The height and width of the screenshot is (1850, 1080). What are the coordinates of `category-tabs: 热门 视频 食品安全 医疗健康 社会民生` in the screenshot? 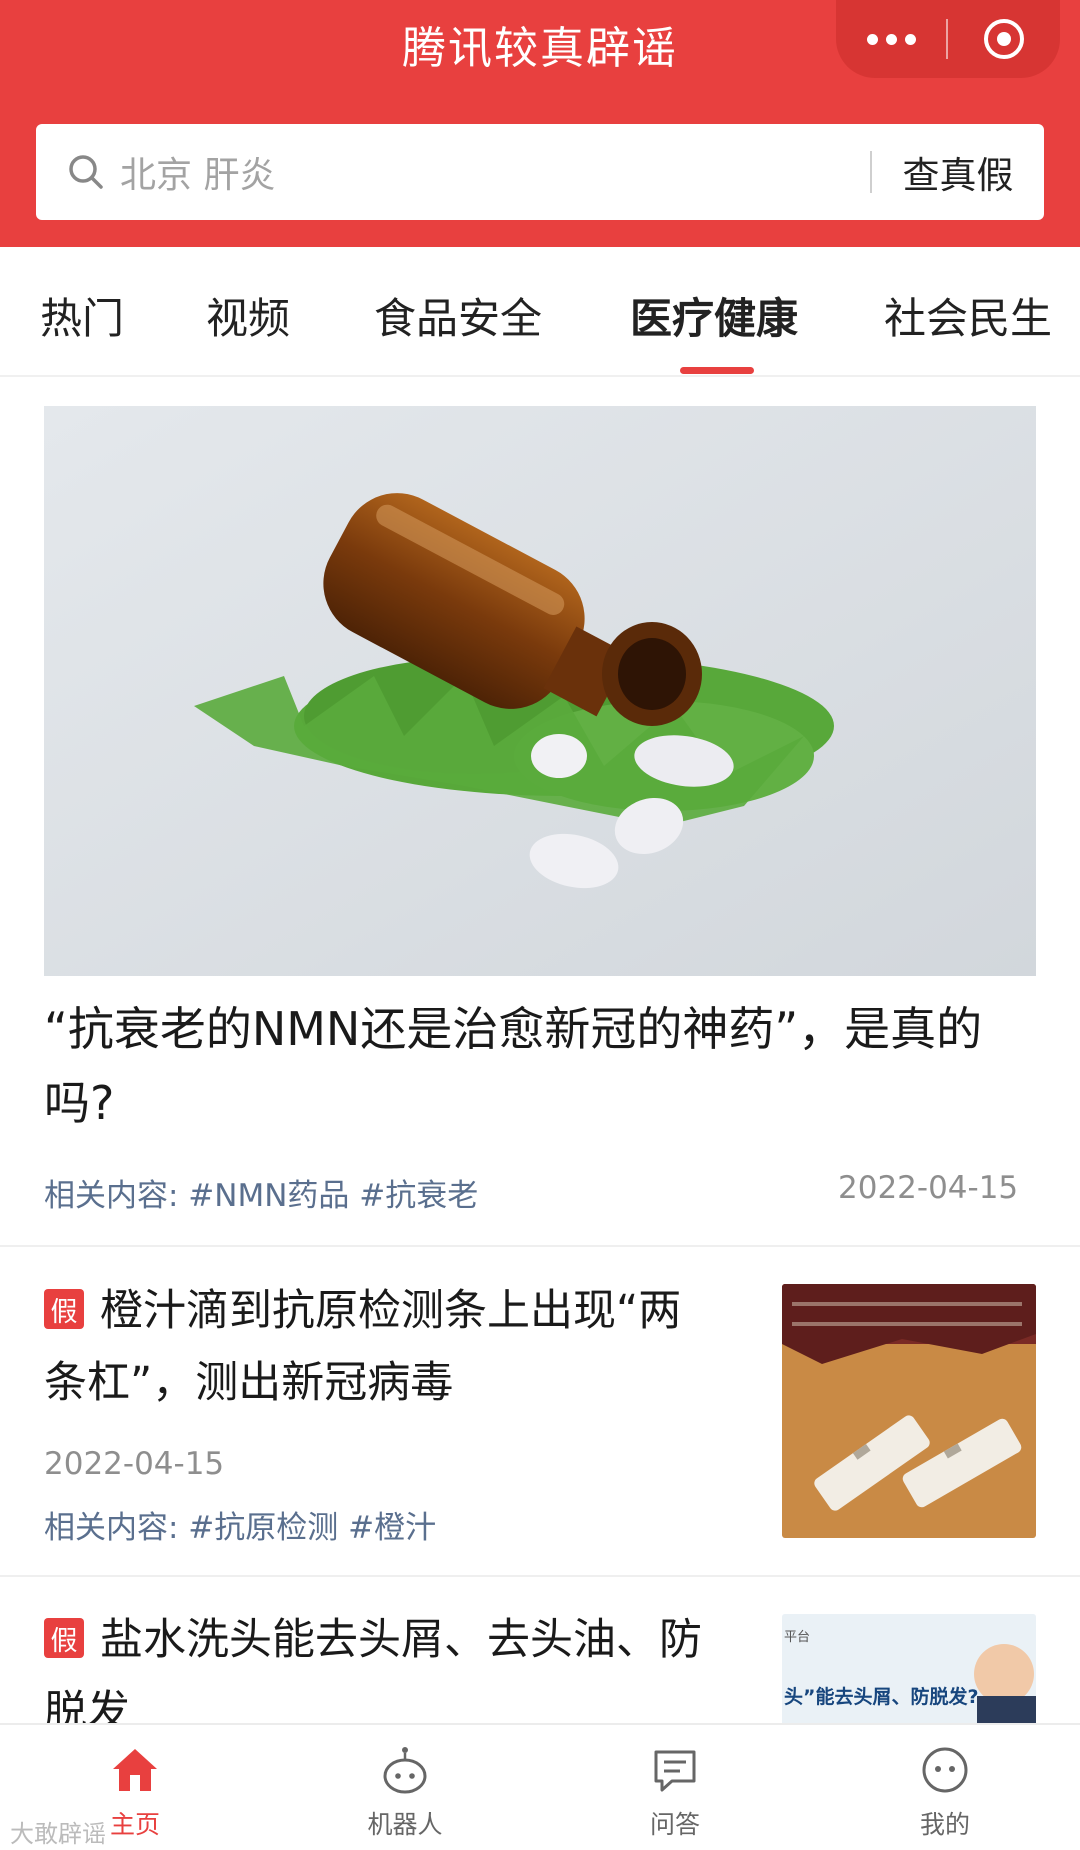 It's located at (540, 312).